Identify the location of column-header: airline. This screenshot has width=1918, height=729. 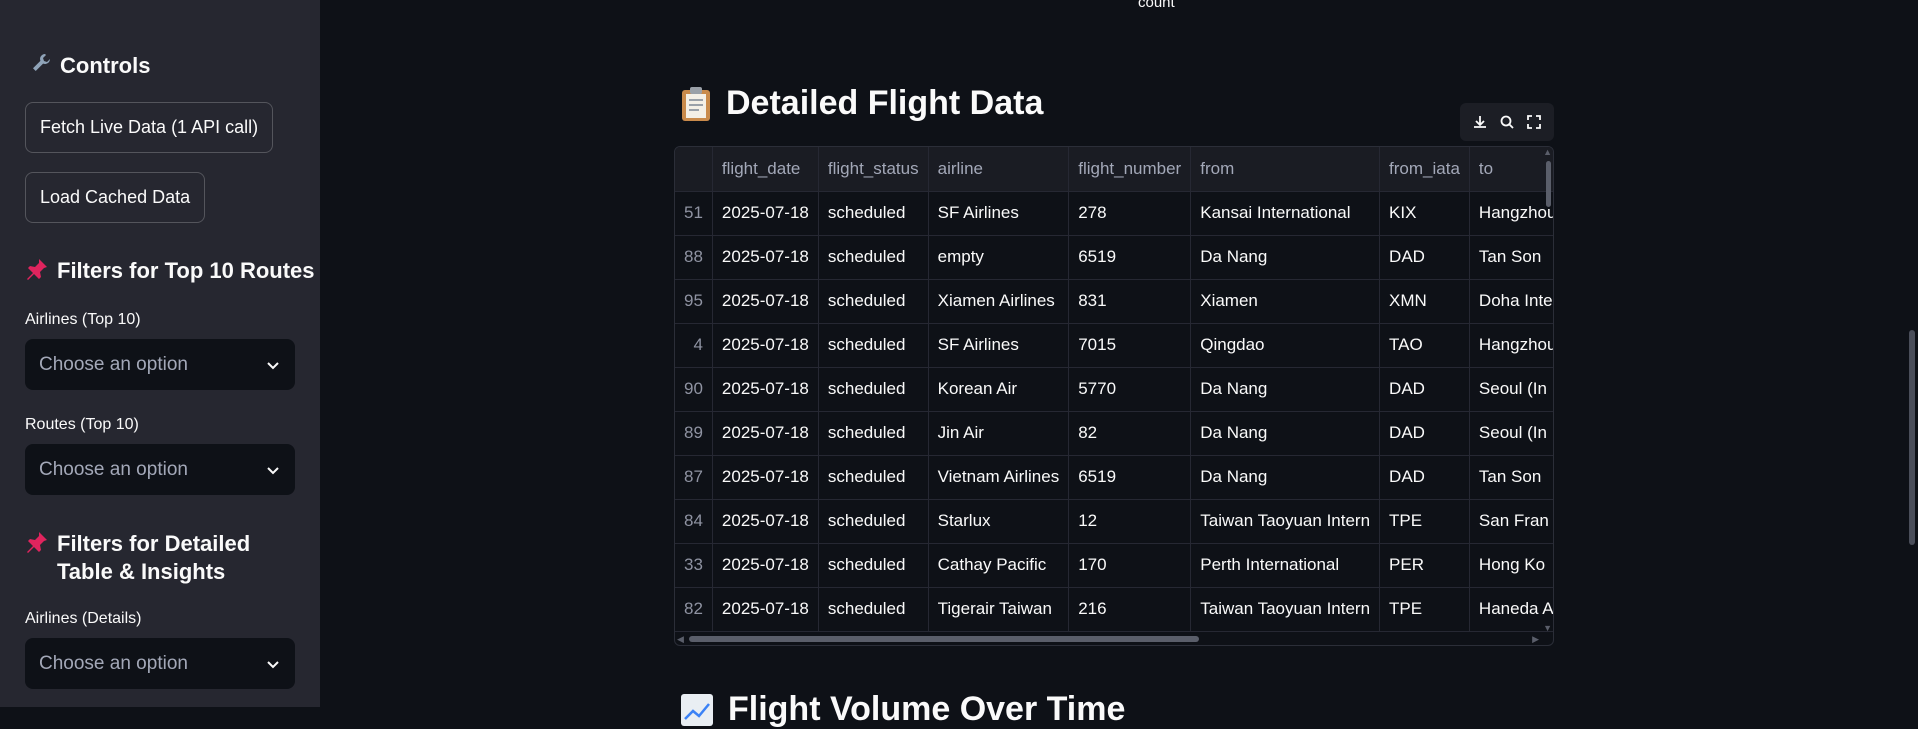
(999, 169).